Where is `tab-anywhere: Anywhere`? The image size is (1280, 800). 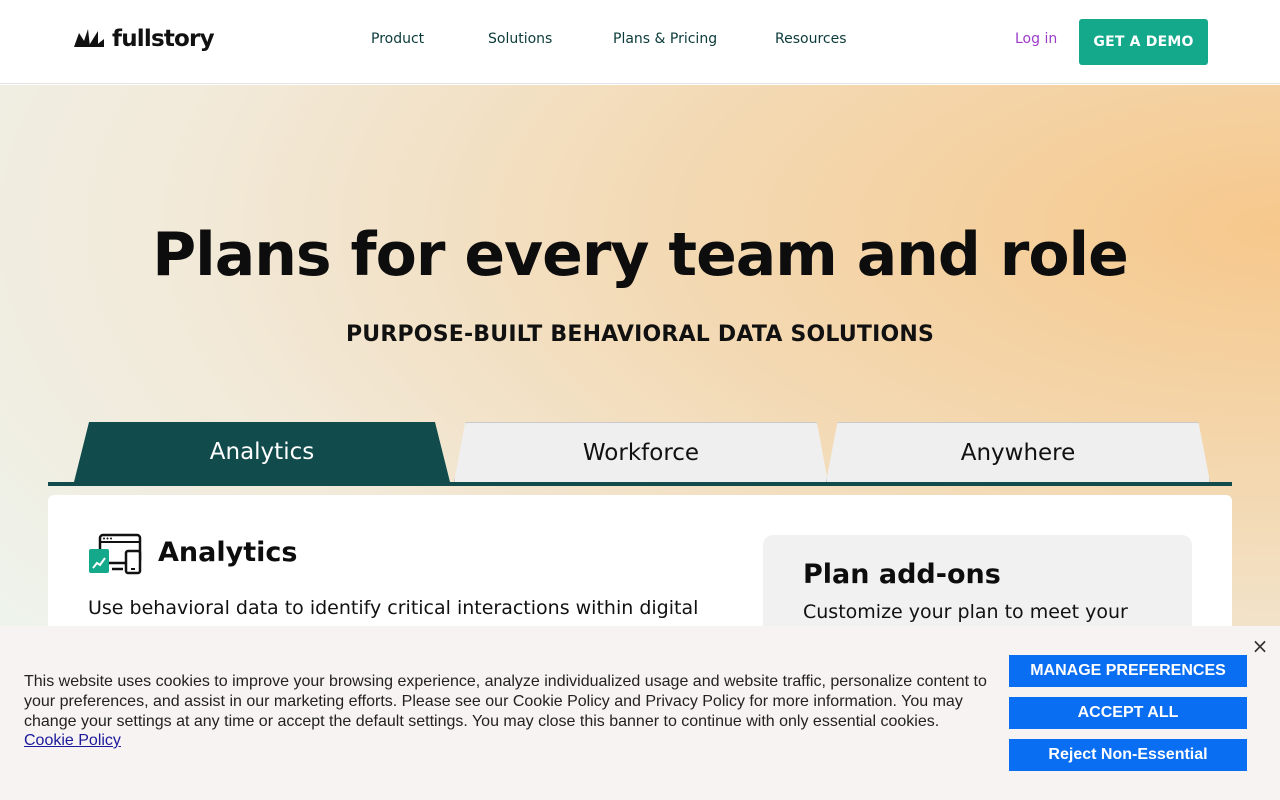 tab-anywhere: Anywhere is located at coordinates (1018, 452).